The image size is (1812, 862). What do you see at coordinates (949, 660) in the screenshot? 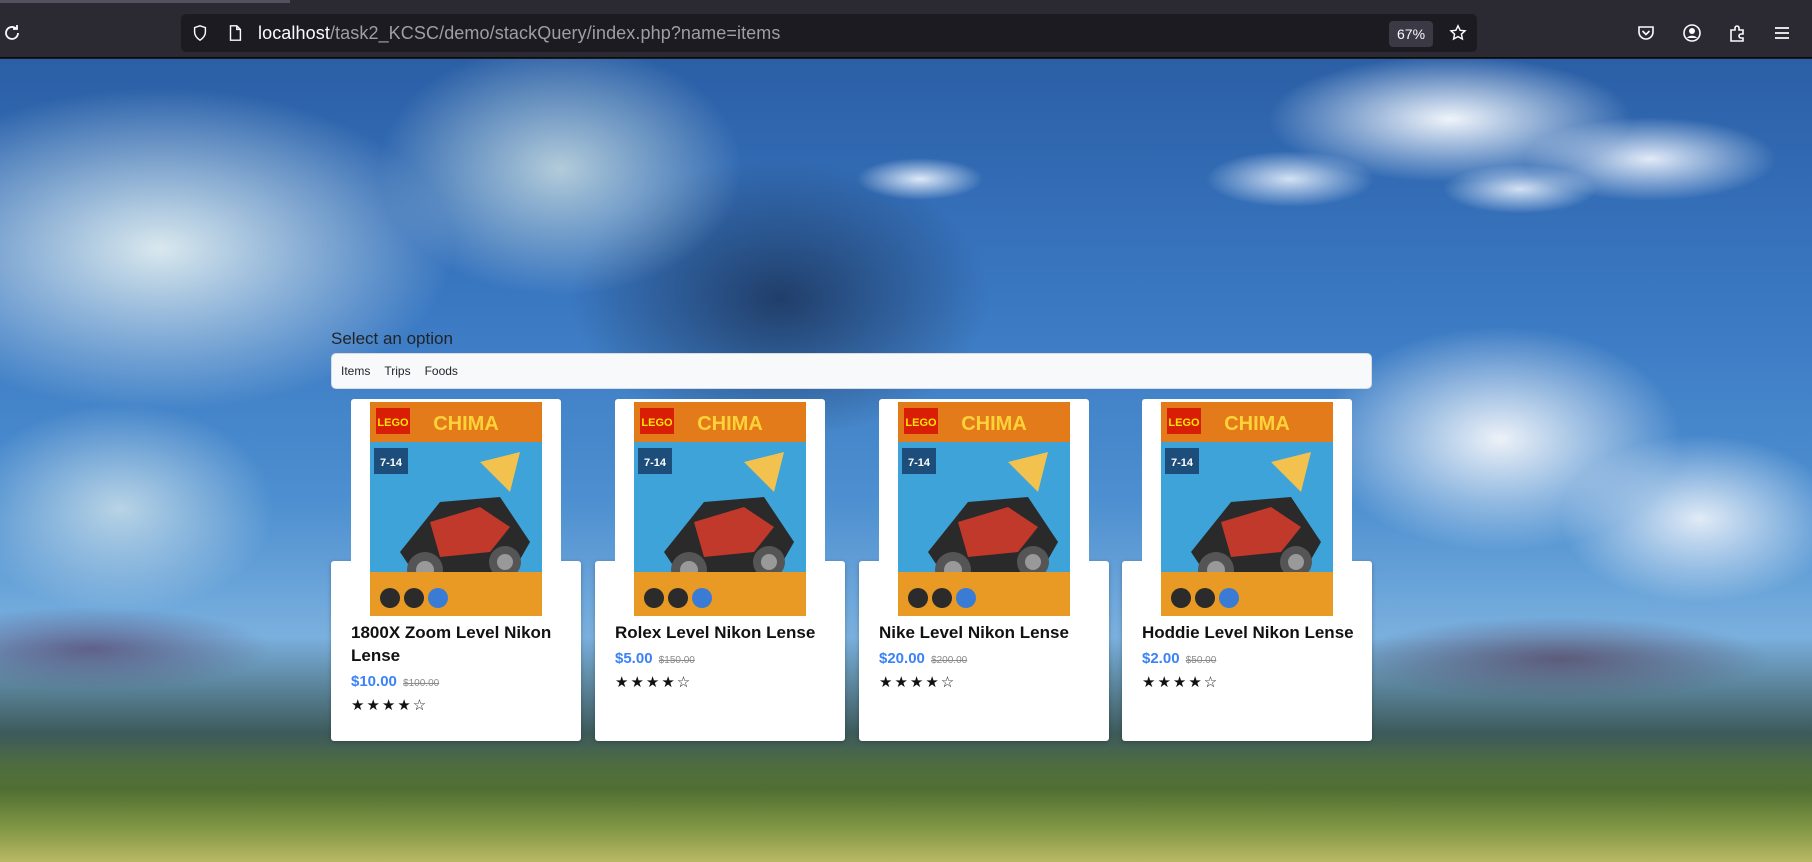
I see `price-old: $200.00` at bounding box center [949, 660].